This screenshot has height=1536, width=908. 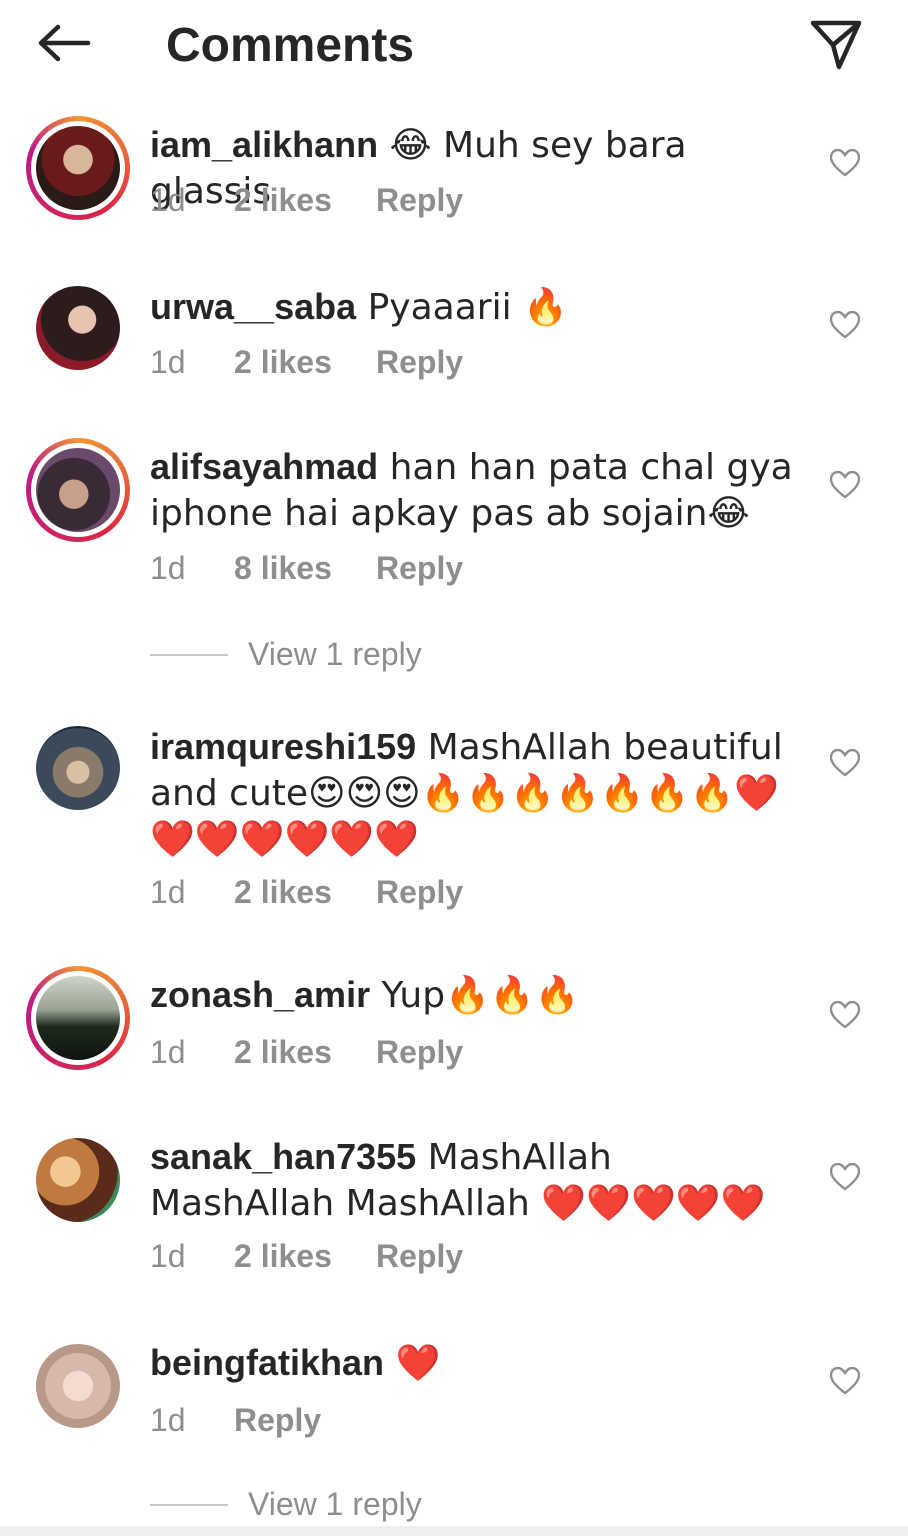 I want to click on comment-text: zonash_amir Yup🔥🔥🔥, so click(x=475, y=995).